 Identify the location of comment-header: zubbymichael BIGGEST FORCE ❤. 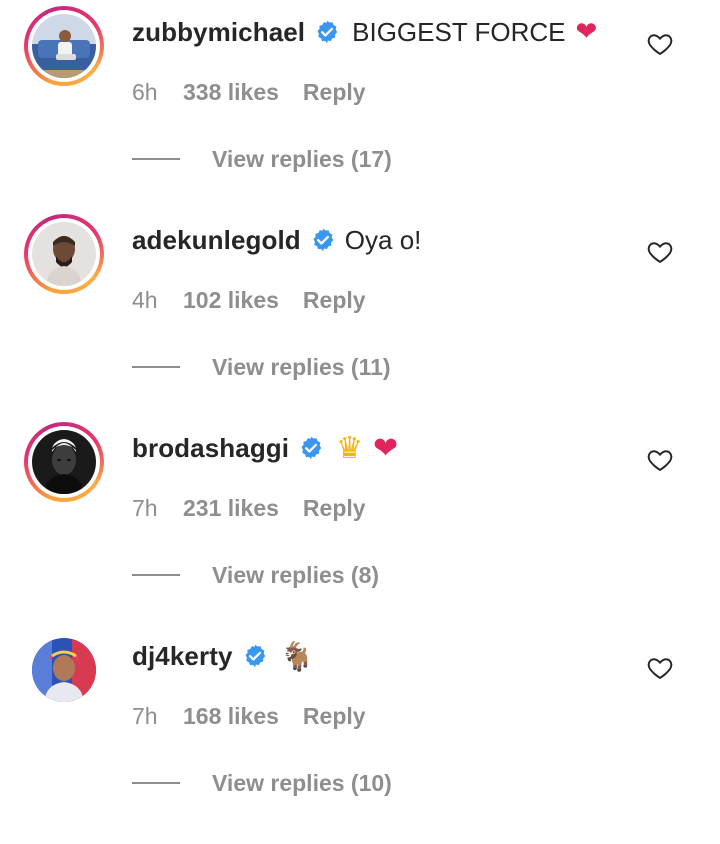
(364, 32).